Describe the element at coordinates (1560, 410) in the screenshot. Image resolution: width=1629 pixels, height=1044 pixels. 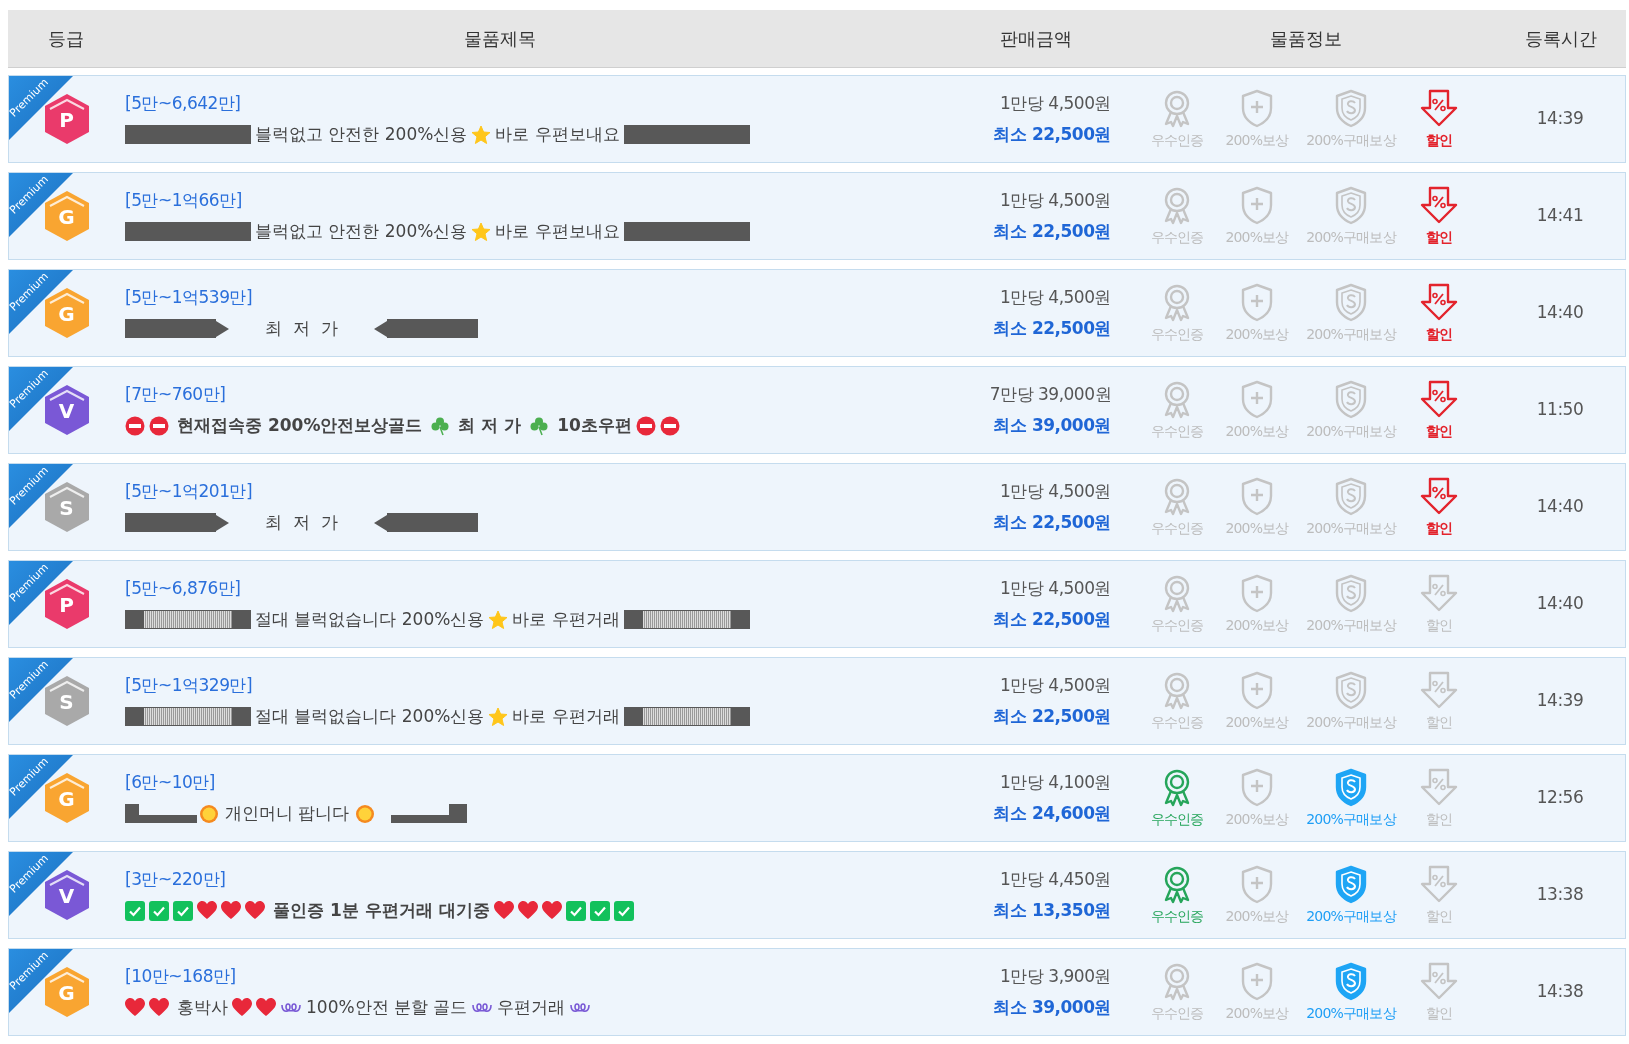
I see `registered-time: 11:50` at that location.